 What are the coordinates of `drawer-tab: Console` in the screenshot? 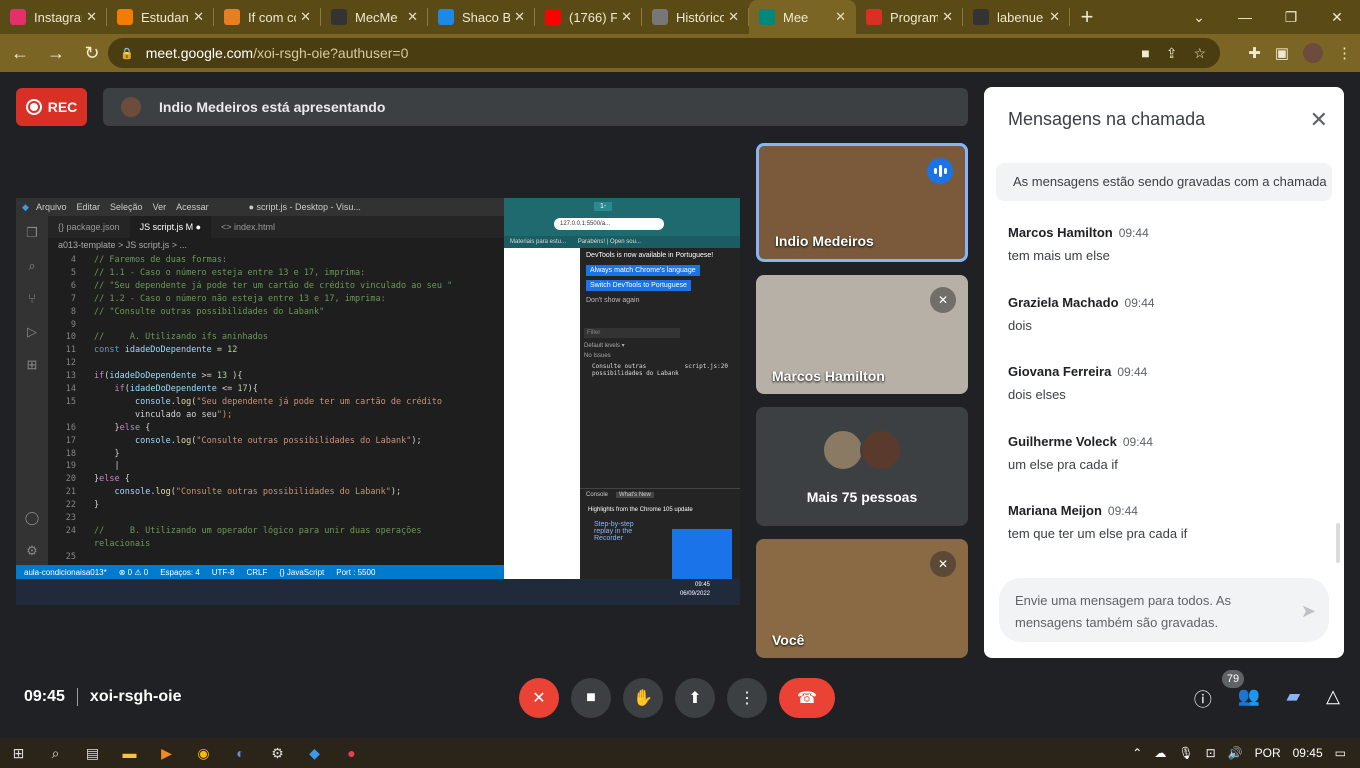 It's located at (597, 495).